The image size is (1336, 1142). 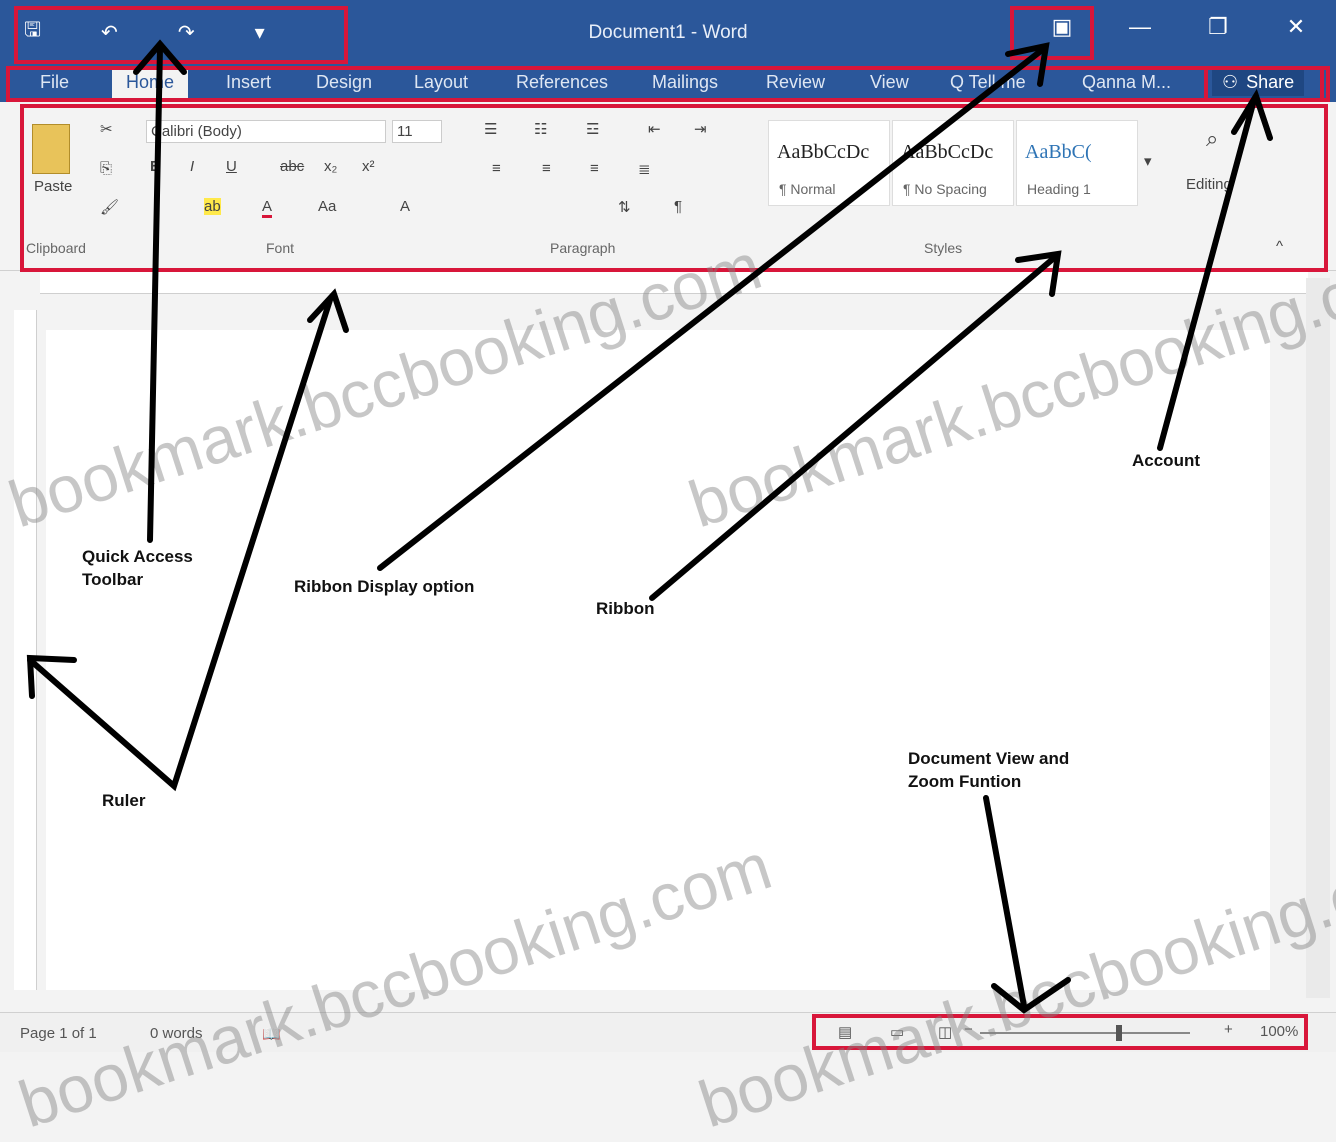 What do you see at coordinates (1166, 460) in the screenshot?
I see `callout-account: Account` at bounding box center [1166, 460].